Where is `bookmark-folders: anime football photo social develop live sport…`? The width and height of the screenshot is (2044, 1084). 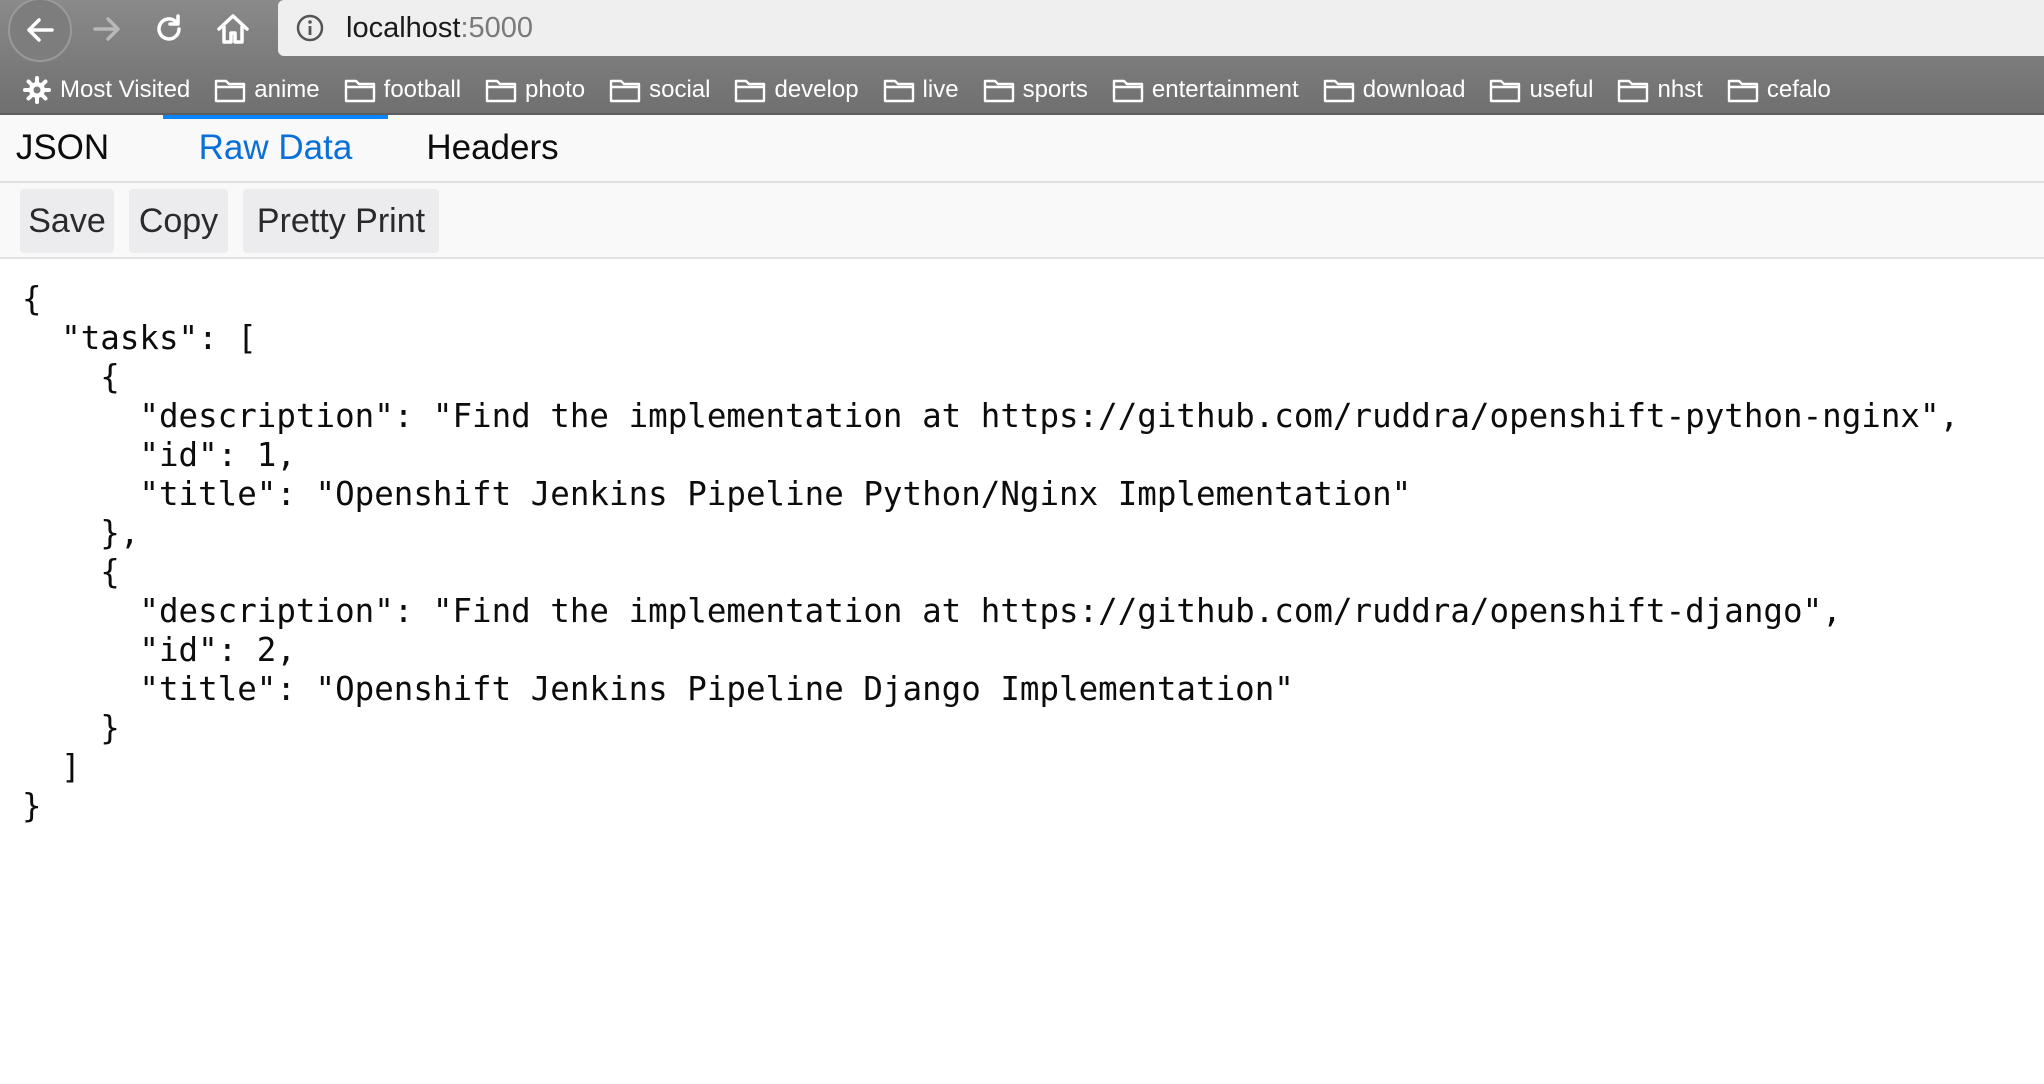
bookmark-folders: anime football photo social develop live sport… is located at coordinates (1034, 90).